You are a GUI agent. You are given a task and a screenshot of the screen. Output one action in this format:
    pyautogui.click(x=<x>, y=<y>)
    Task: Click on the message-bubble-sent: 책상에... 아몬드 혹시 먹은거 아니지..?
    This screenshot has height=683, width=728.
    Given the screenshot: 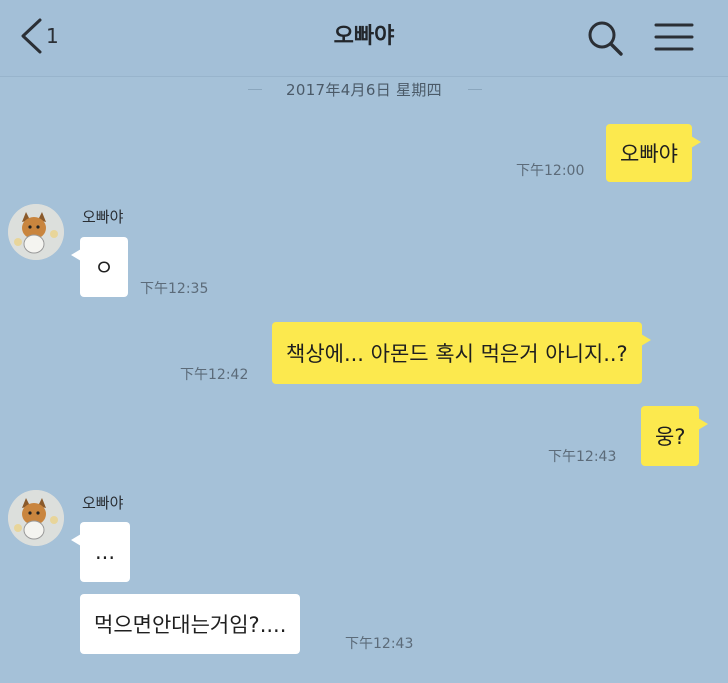 What is the action you would take?
    pyautogui.click(x=461, y=353)
    